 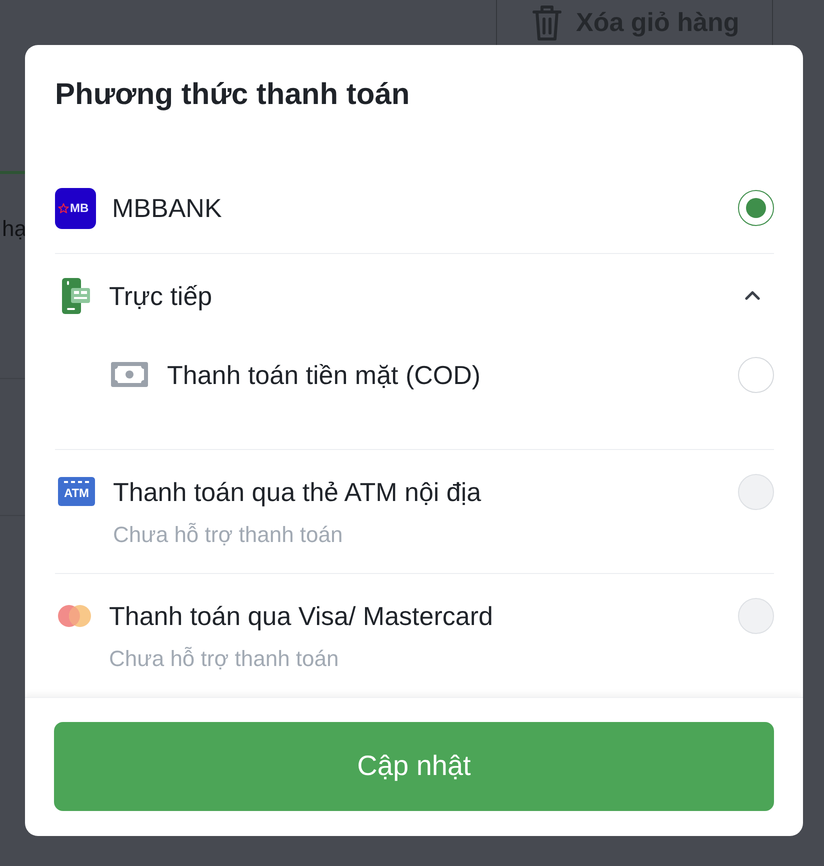 I want to click on card-circles-icon, so click(x=74, y=615).